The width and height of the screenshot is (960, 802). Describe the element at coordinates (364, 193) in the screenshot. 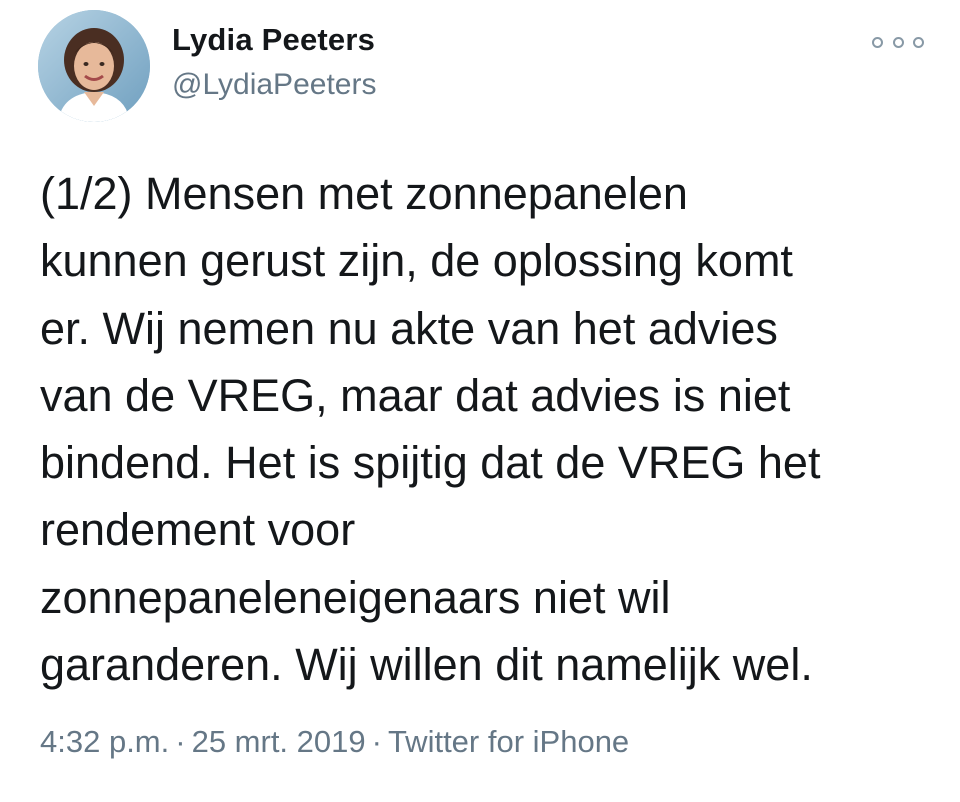

I see `tweet-text-line: (1/2) Mensen met zonnepanelen` at that location.